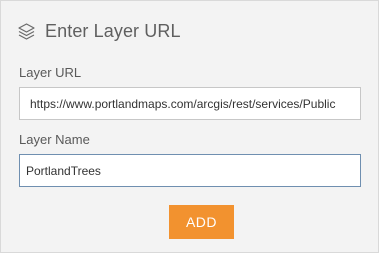 This screenshot has width=379, height=253. What do you see at coordinates (50, 72) in the screenshot?
I see `layer-url-label: Layer URL` at bounding box center [50, 72].